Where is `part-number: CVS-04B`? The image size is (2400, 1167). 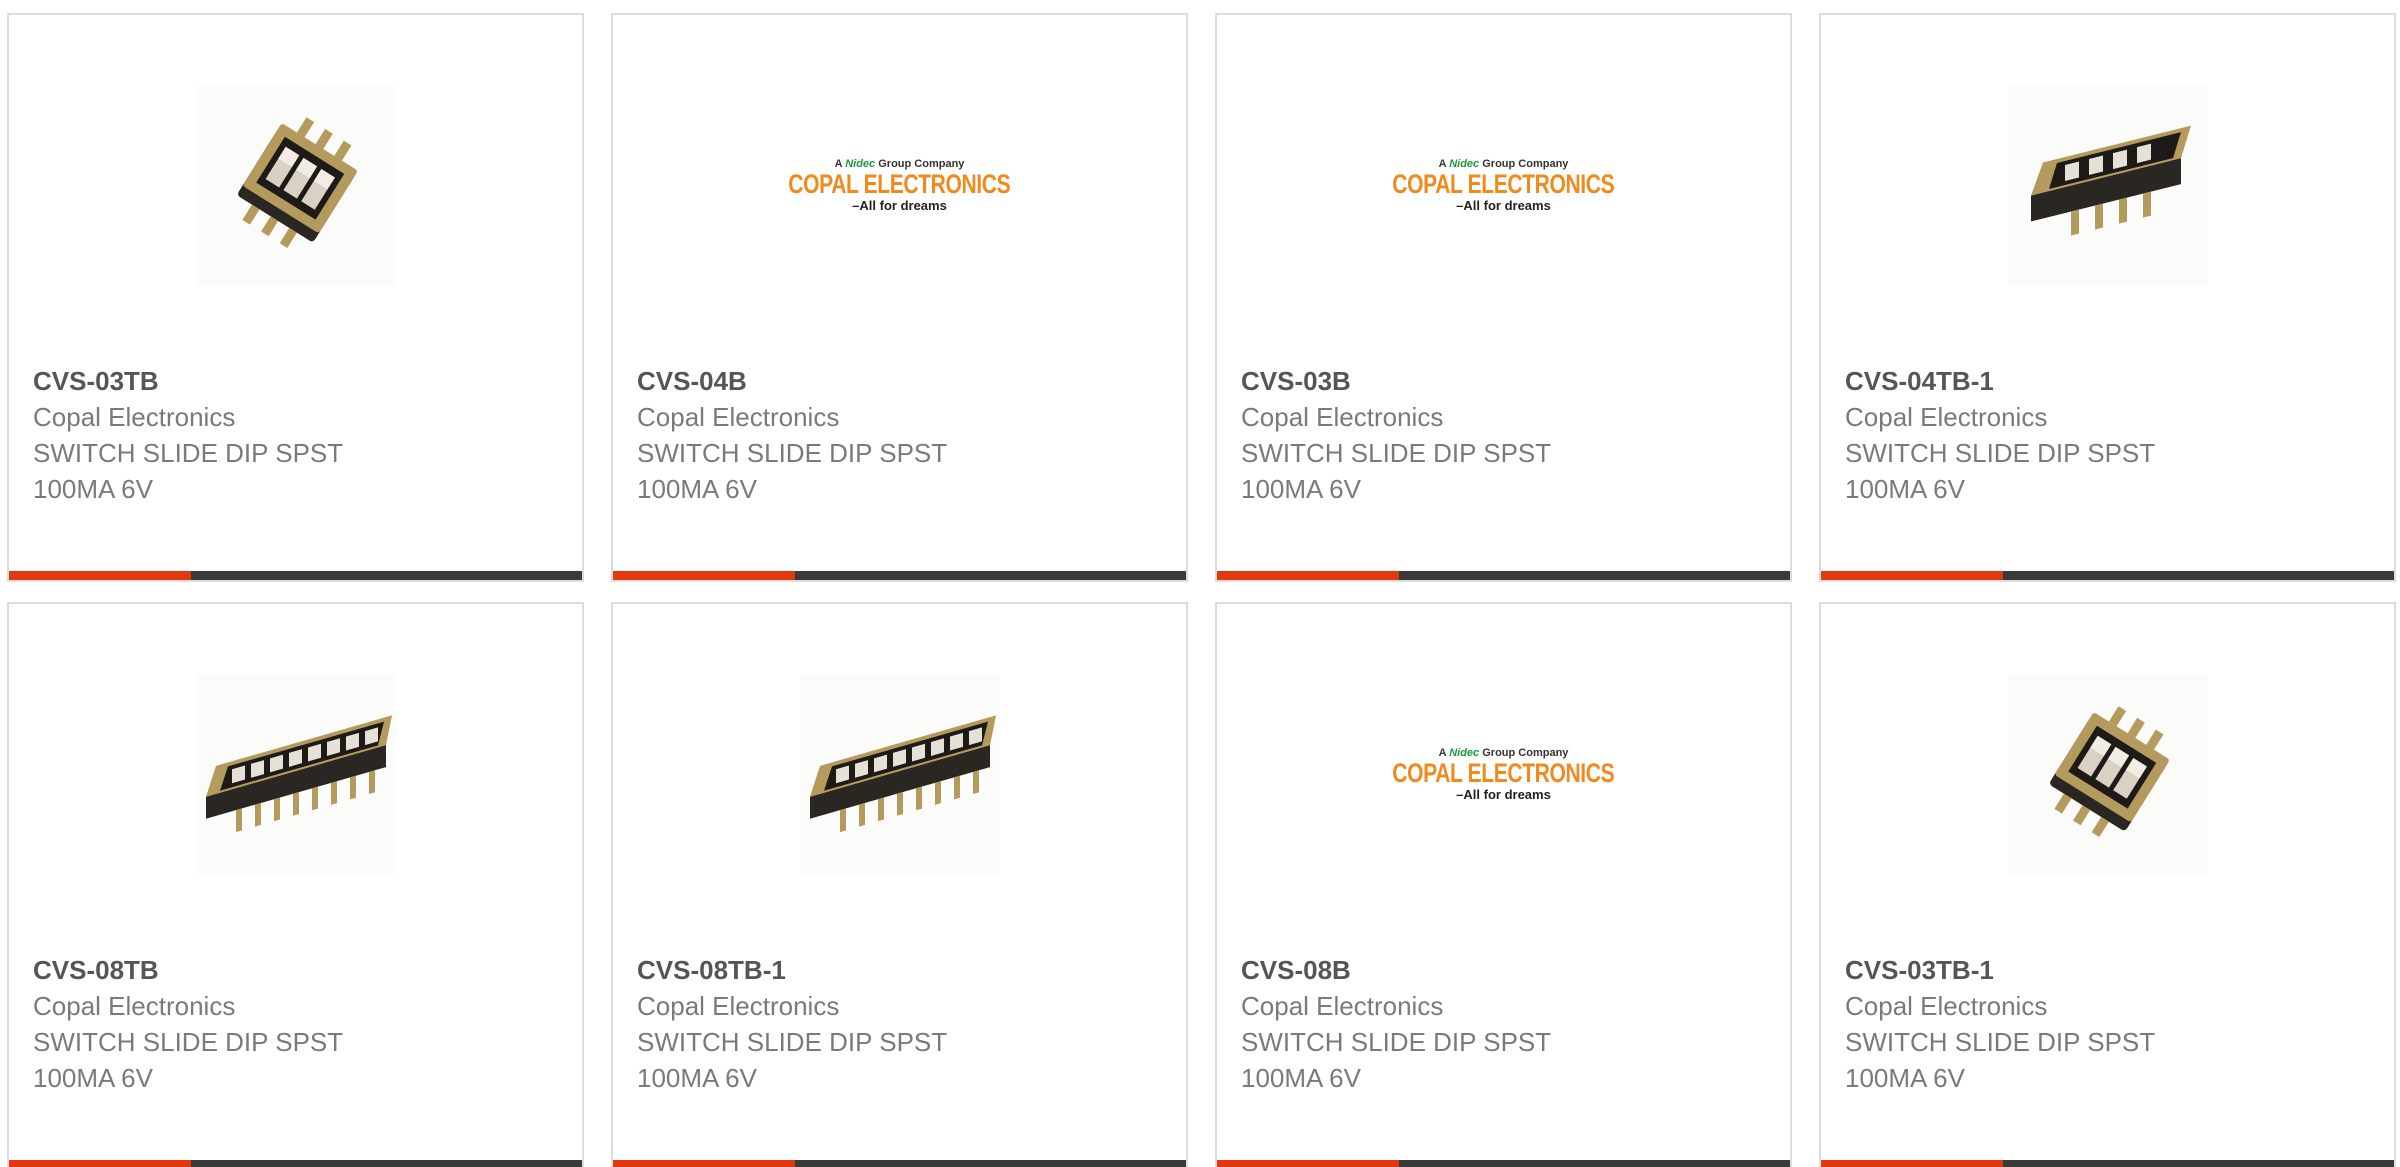 part-number: CVS-04B is located at coordinates (899, 381).